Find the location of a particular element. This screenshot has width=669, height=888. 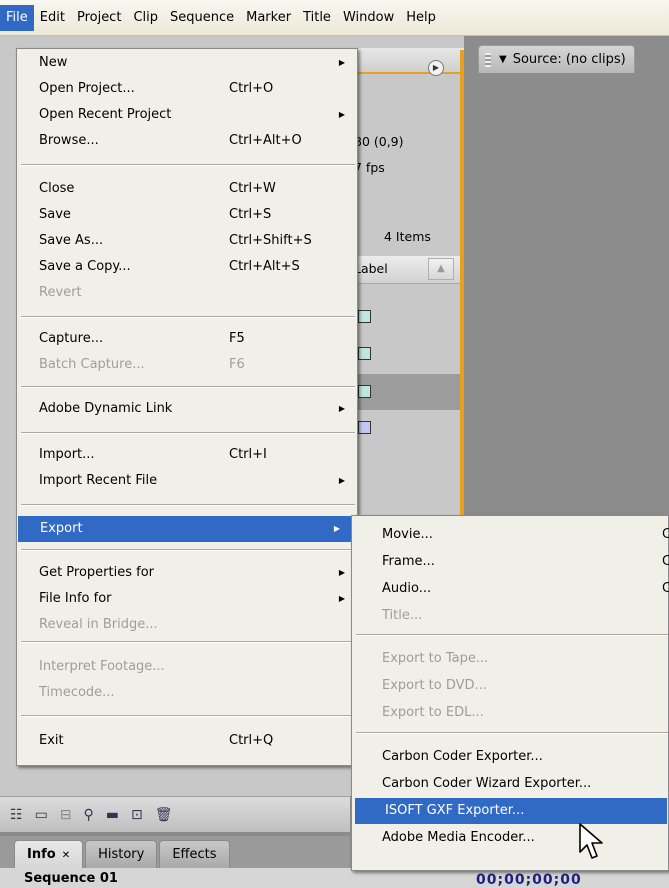

menu-item-new: New ▶ is located at coordinates (187, 63).